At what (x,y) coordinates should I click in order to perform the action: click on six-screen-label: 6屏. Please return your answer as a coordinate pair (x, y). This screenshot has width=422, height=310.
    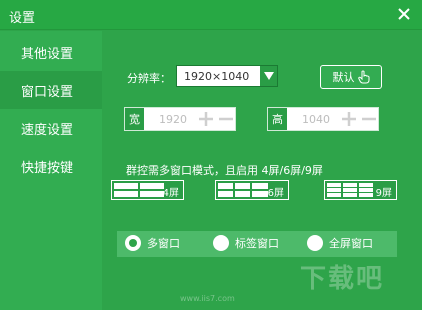
    Looking at the image, I should click on (275, 193).